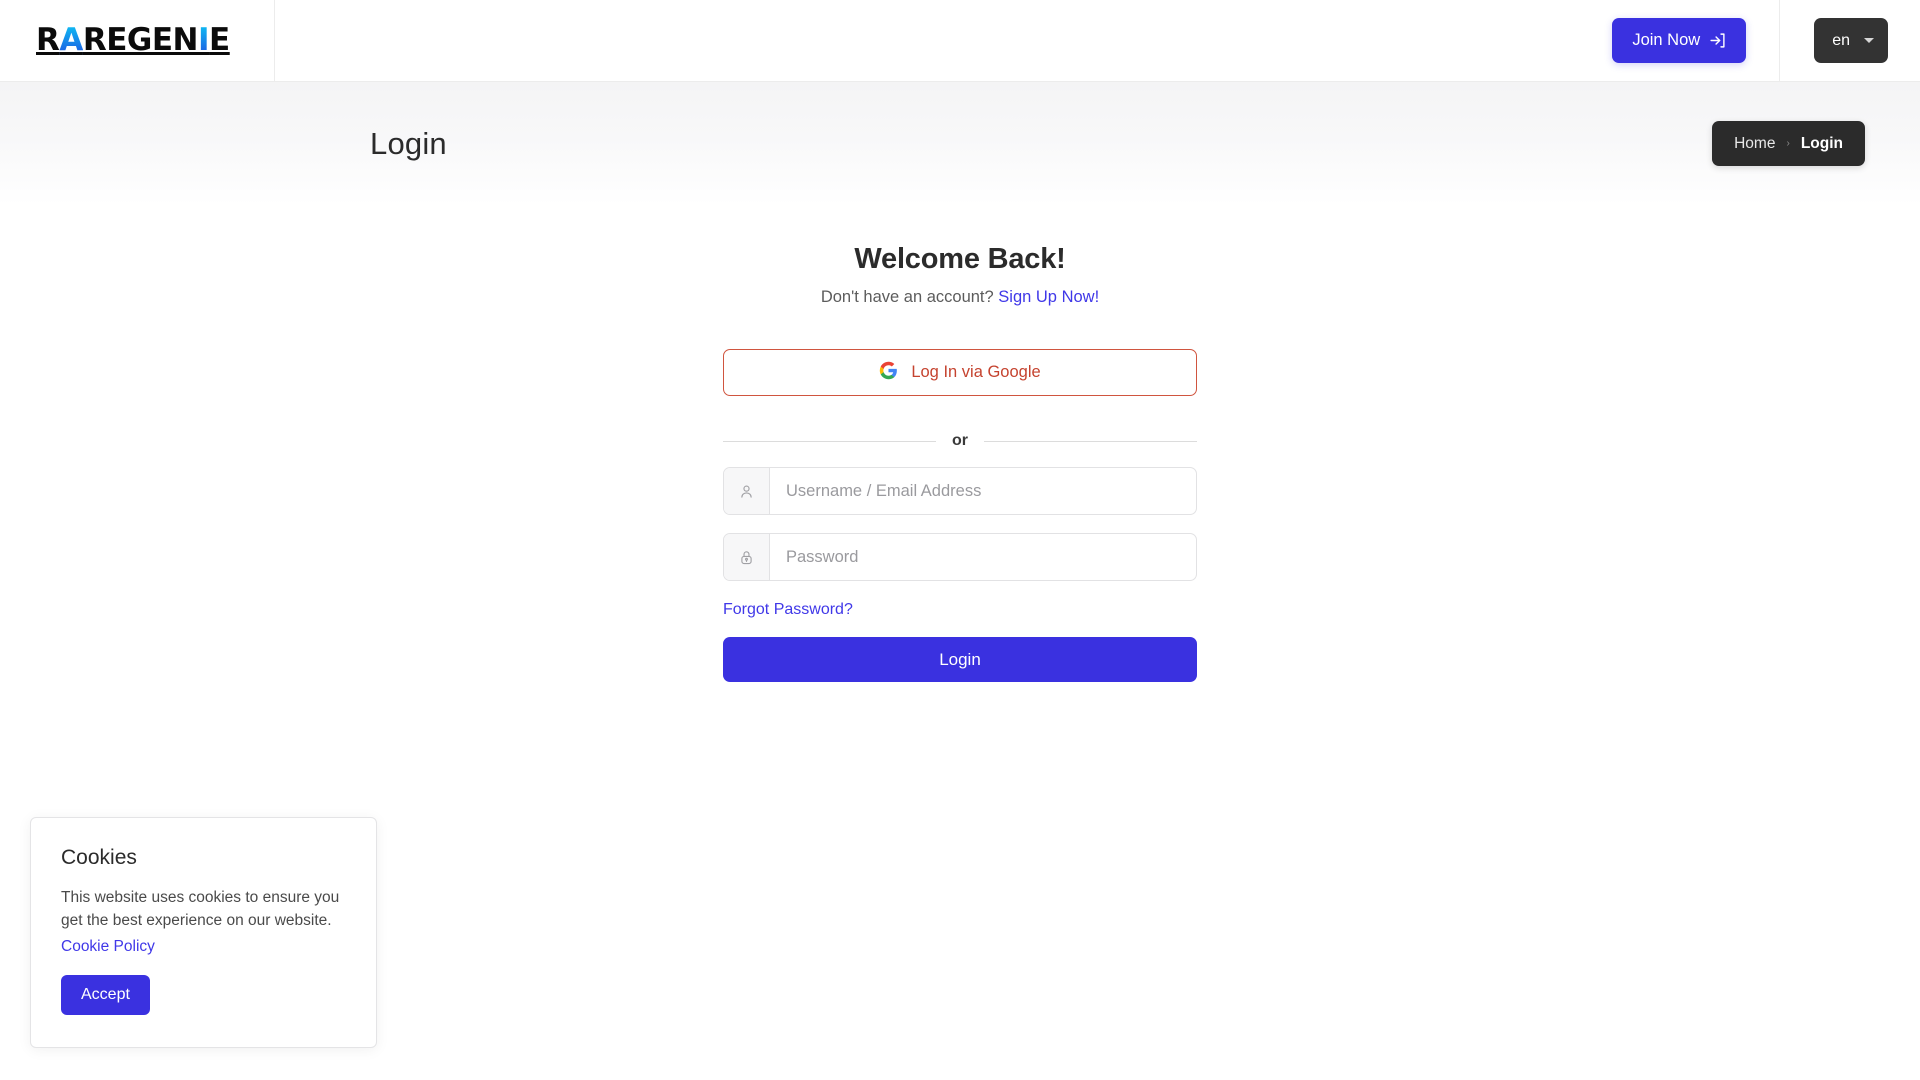 This screenshot has width=1920, height=1080. I want to click on join-now-label: Join Now, so click(1666, 40).